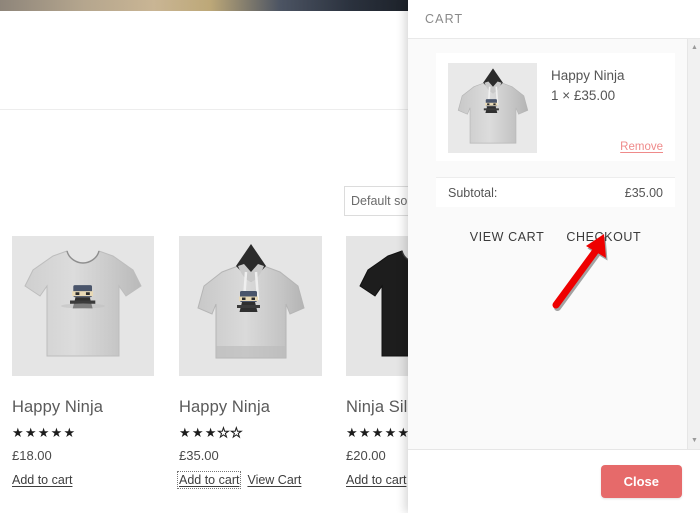 This screenshot has height=513, width=700. What do you see at coordinates (694, 47) in the screenshot?
I see `scroll-up-arrow-icon: ▲` at bounding box center [694, 47].